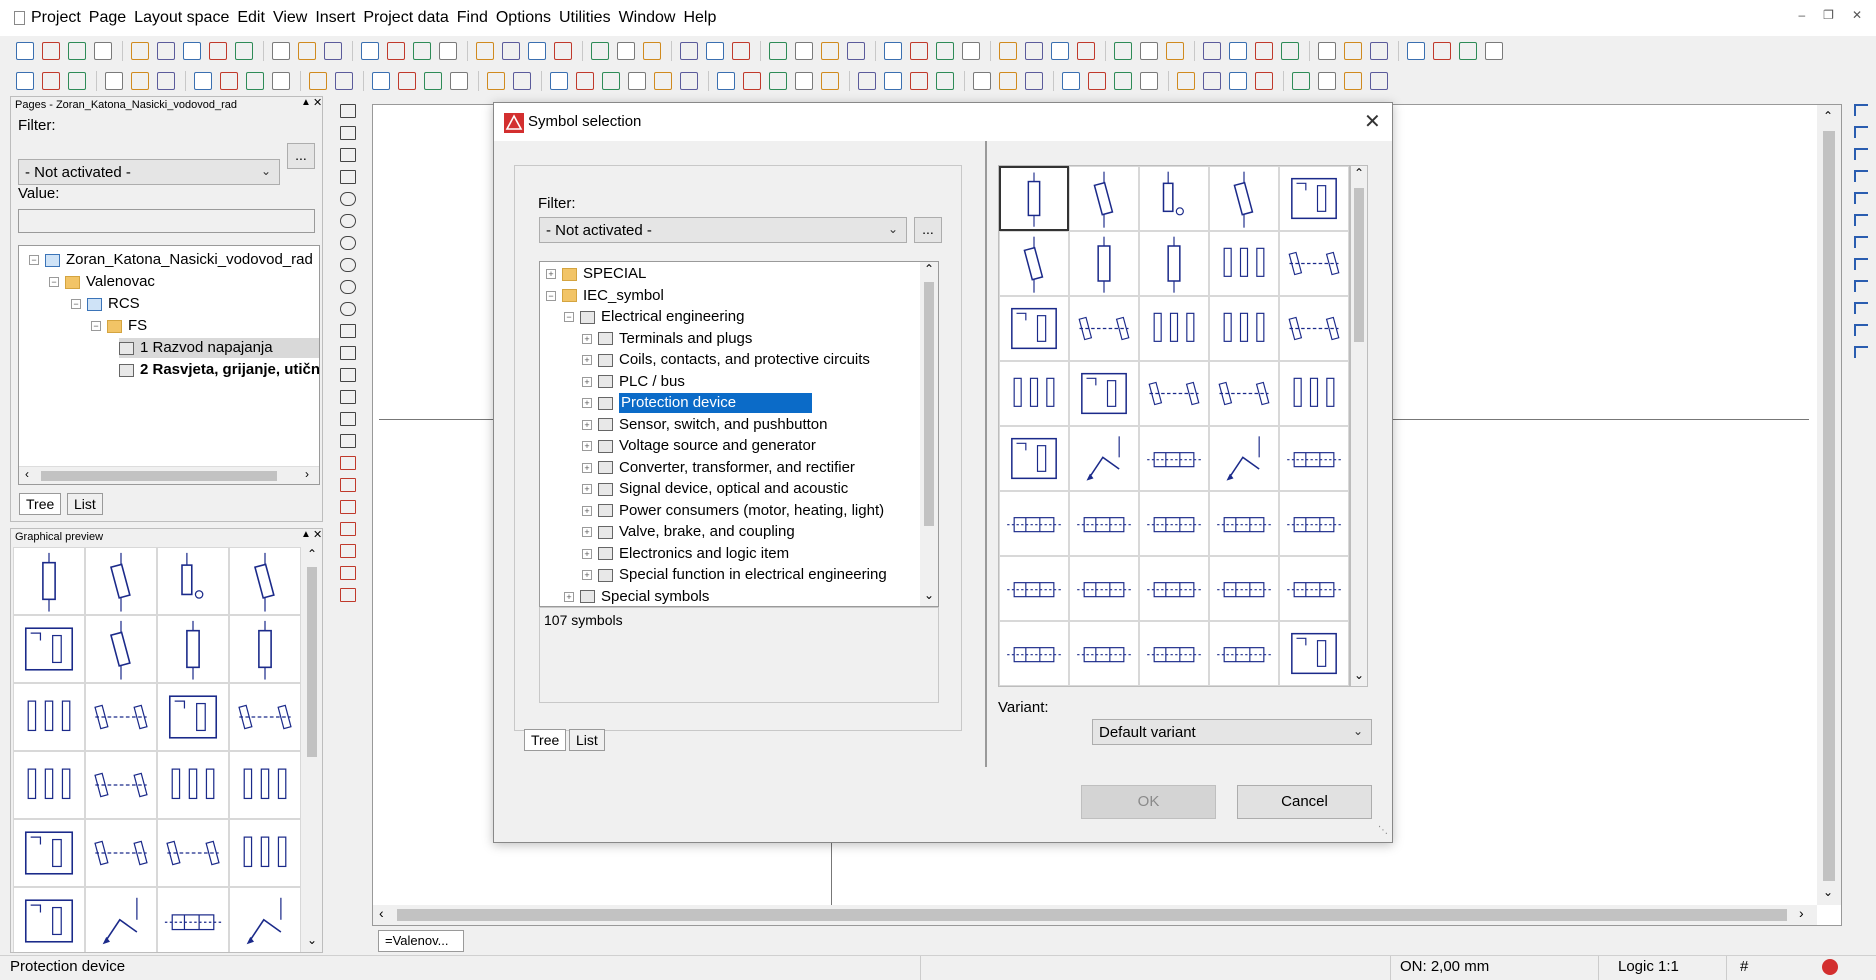 The width and height of the screenshot is (1876, 980). What do you see at coordinates (317, 534) in the screenshot?
I see `panel-close-icon: ✕` at bounding box center [317, 534].